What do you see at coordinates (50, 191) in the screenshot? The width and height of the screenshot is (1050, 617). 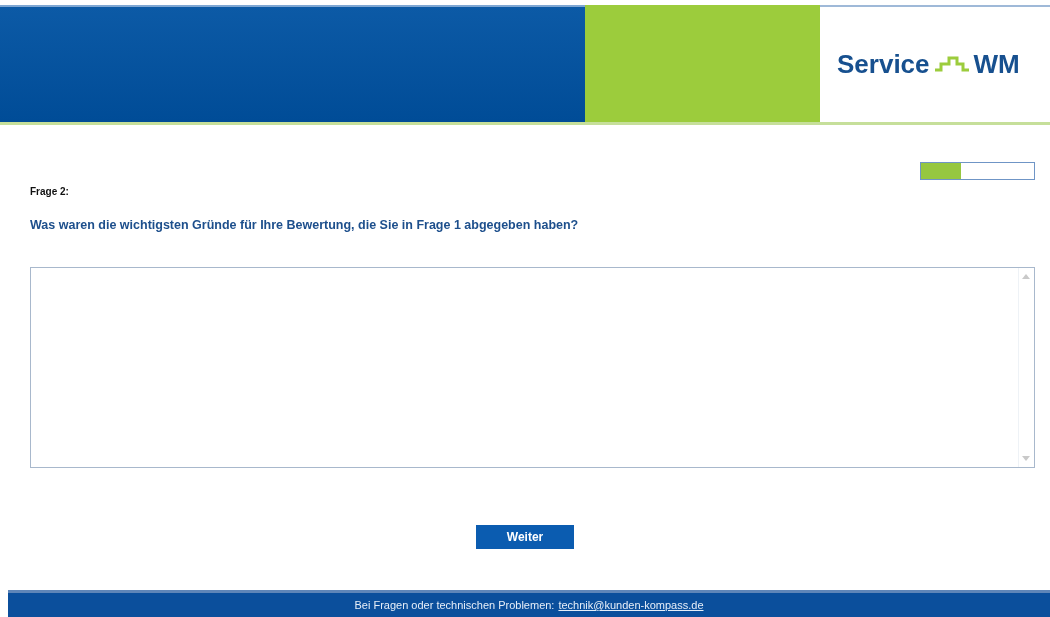 I see `question-number: Frage 2:` at bounding box center [50, 191].